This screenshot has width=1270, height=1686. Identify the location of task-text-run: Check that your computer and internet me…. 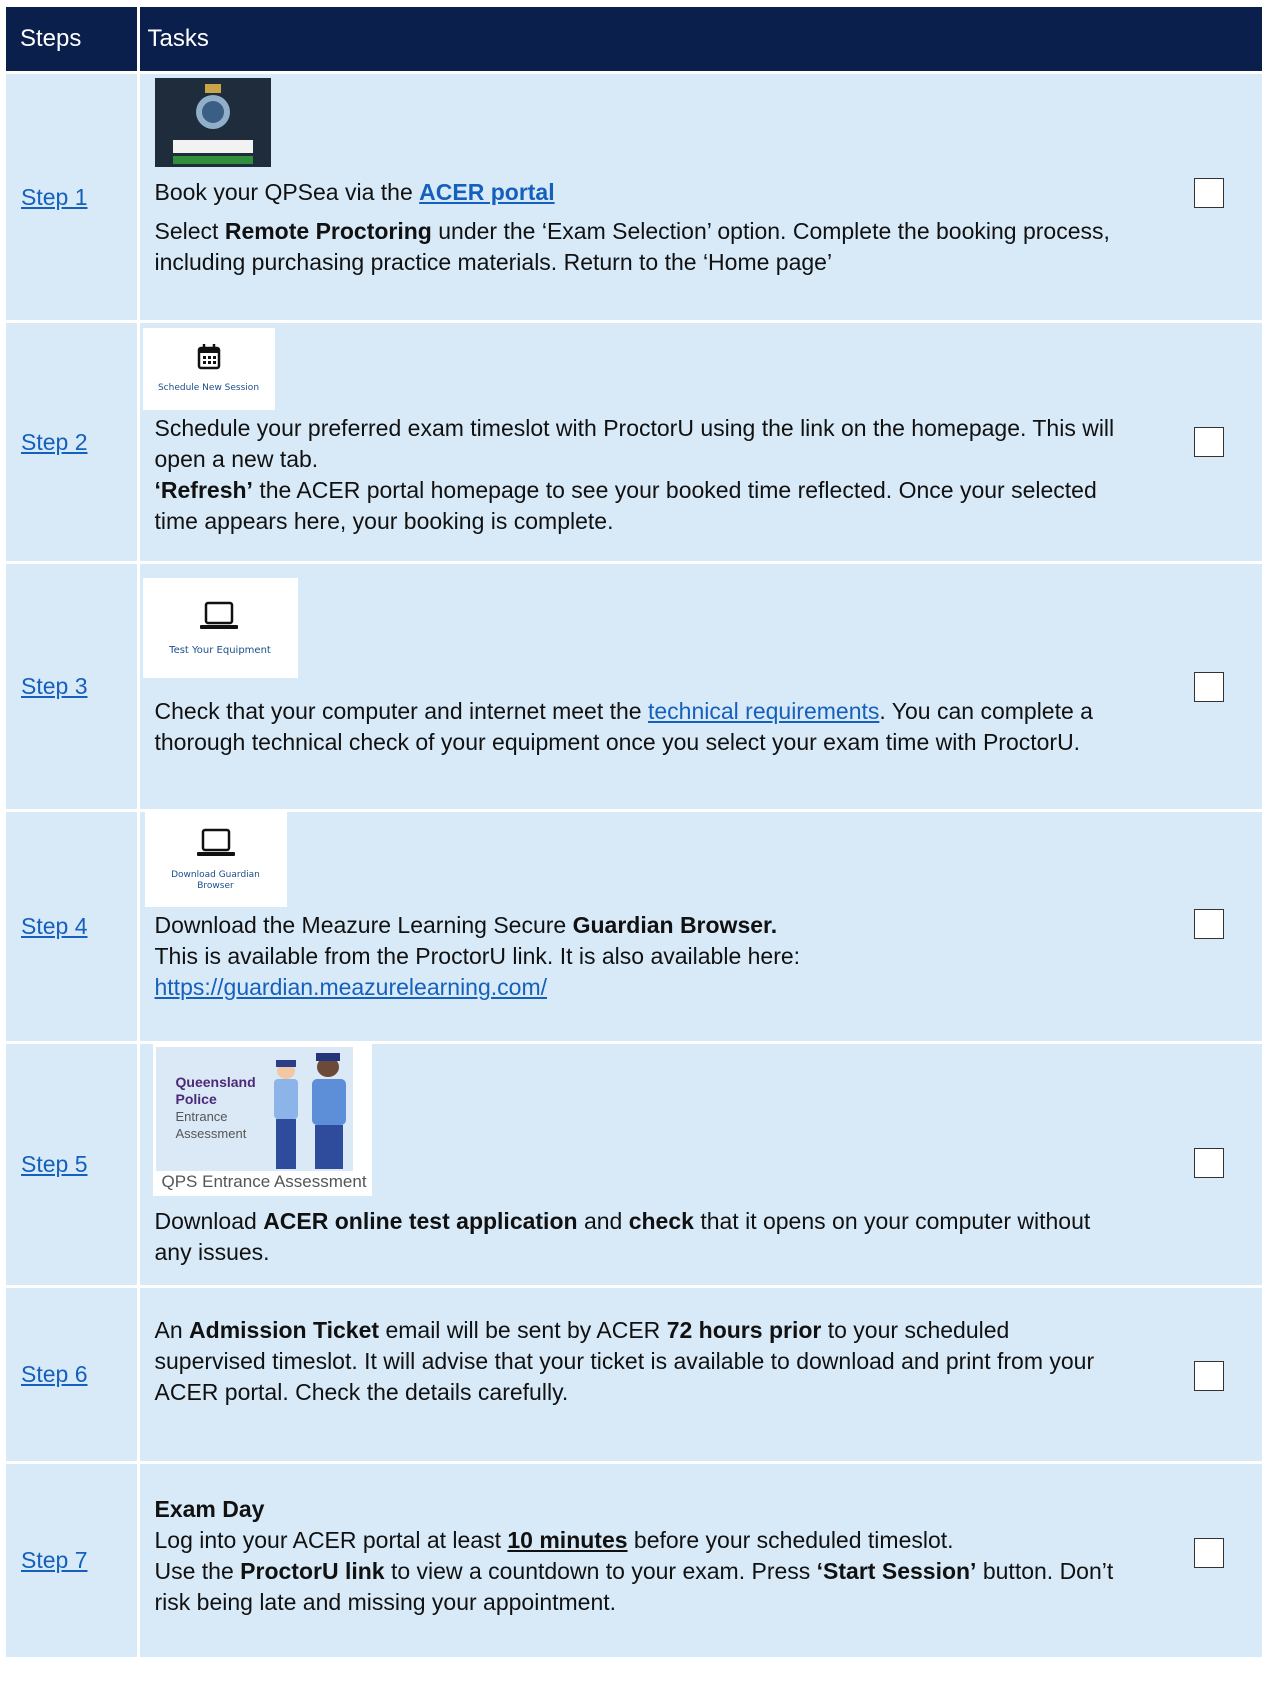
(401, 711).